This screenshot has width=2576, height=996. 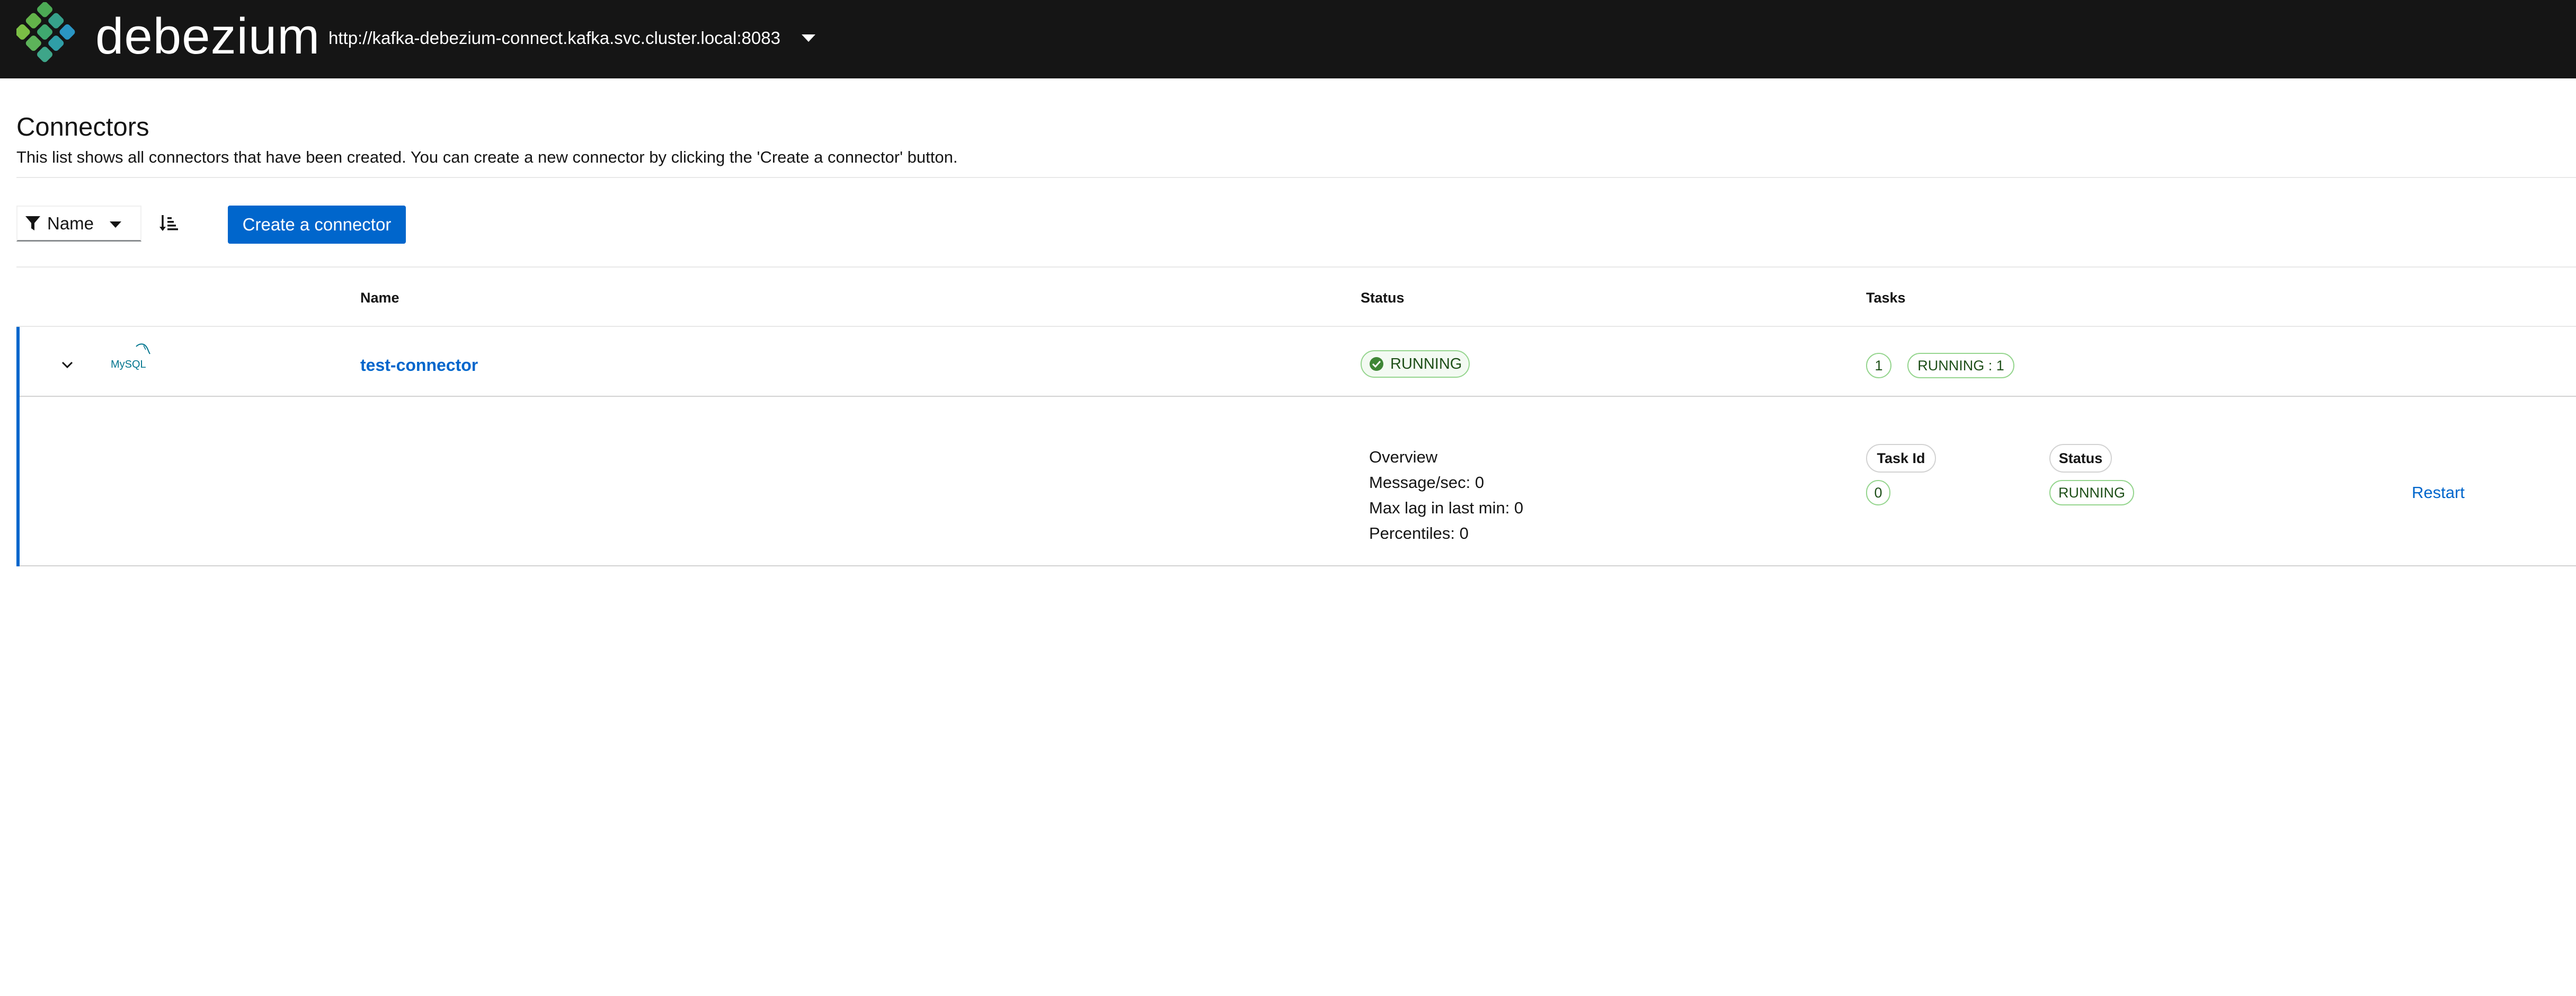 I want to click on overview-messages-per-sec: Message/sec: 0, so click(x=1427, y=483).